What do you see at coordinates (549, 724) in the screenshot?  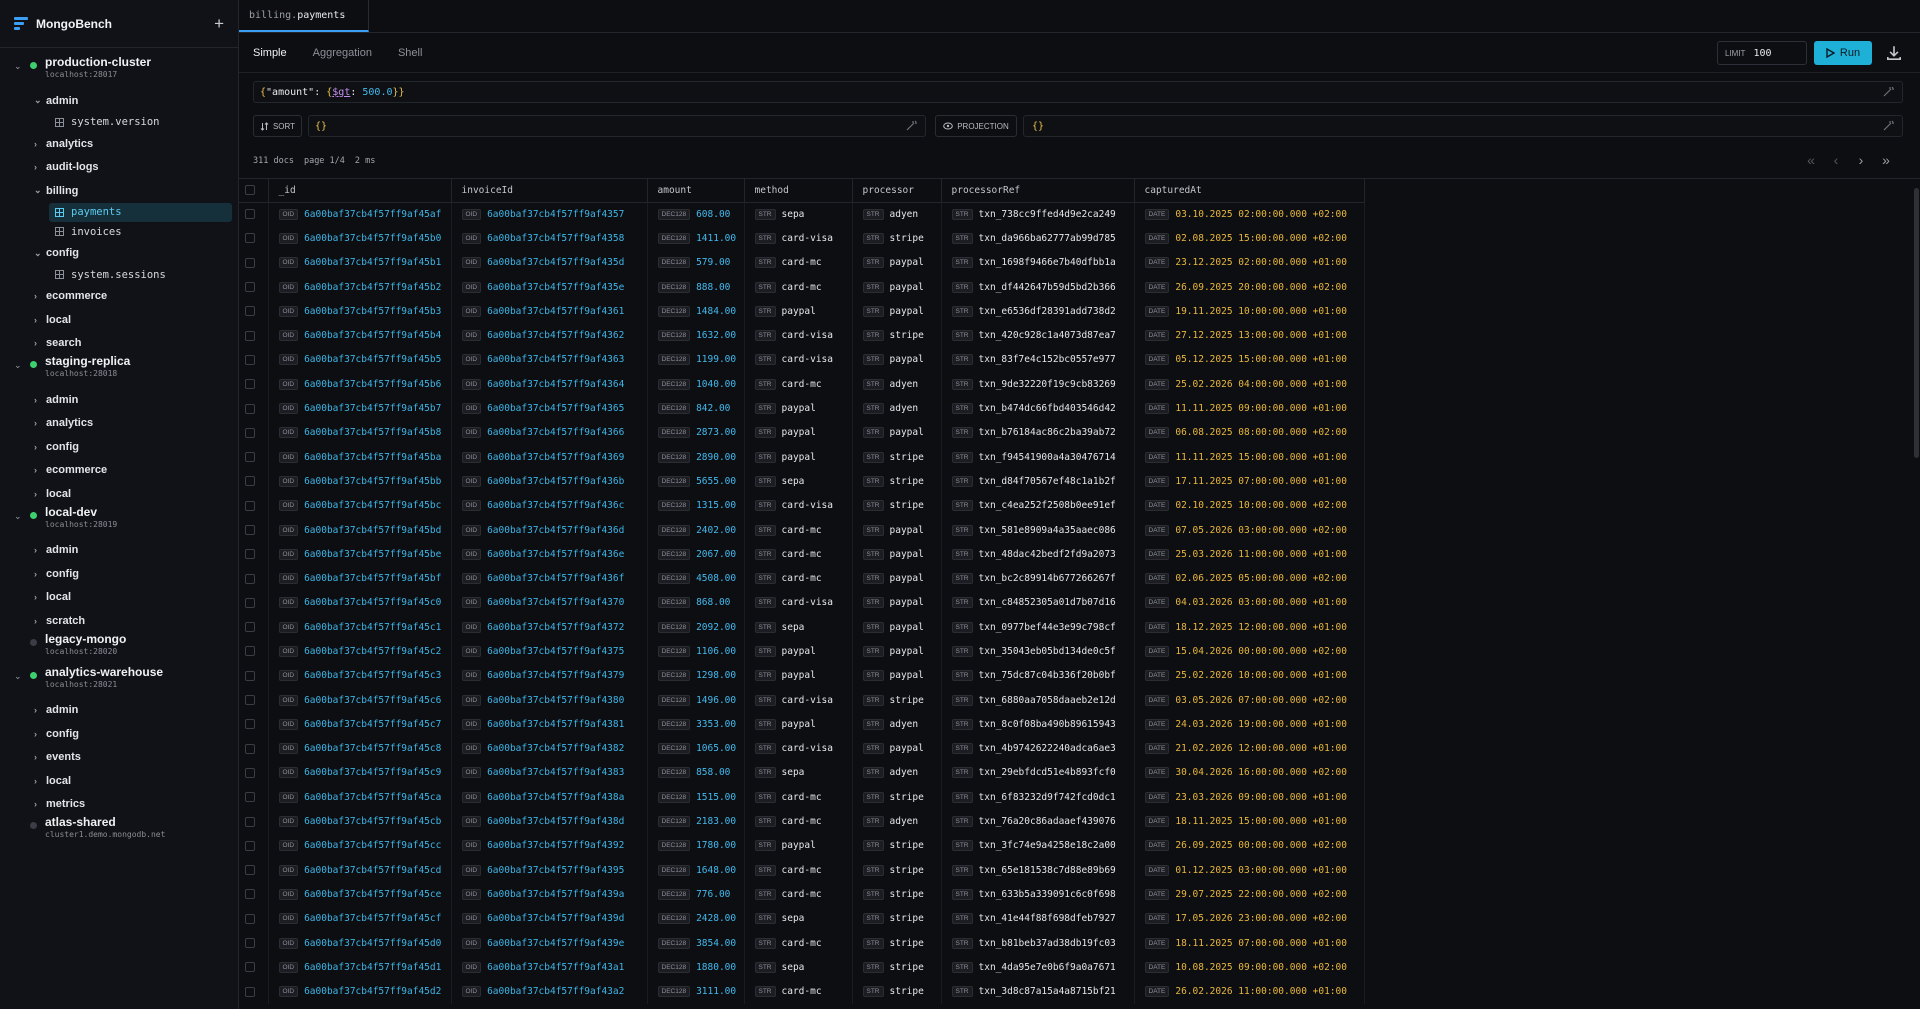 I see `cell-invoiceId: OID 6a00baf37cb4f57ff9af4381` at bounding box center [549, 724].